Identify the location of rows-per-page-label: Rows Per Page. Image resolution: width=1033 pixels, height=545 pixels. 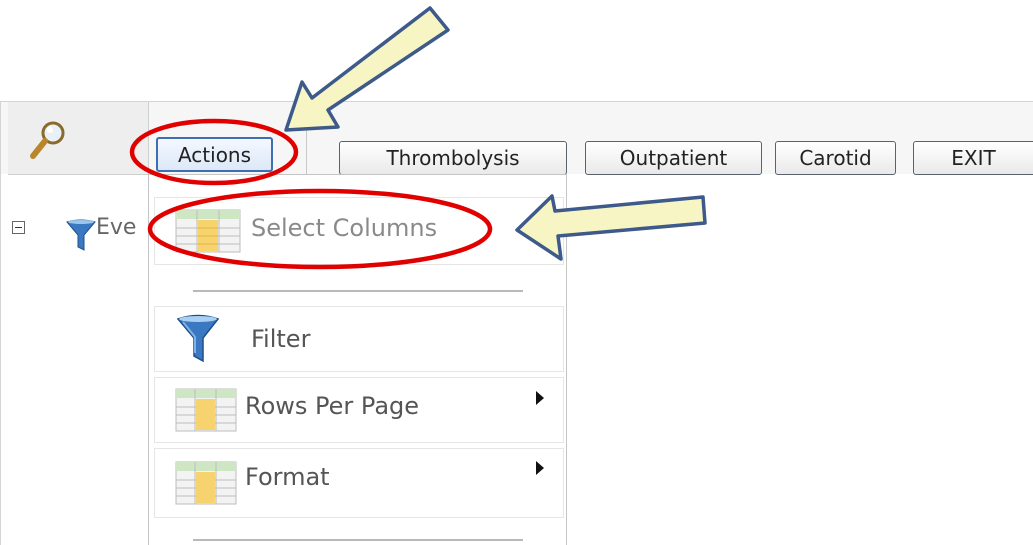
(332, 406).